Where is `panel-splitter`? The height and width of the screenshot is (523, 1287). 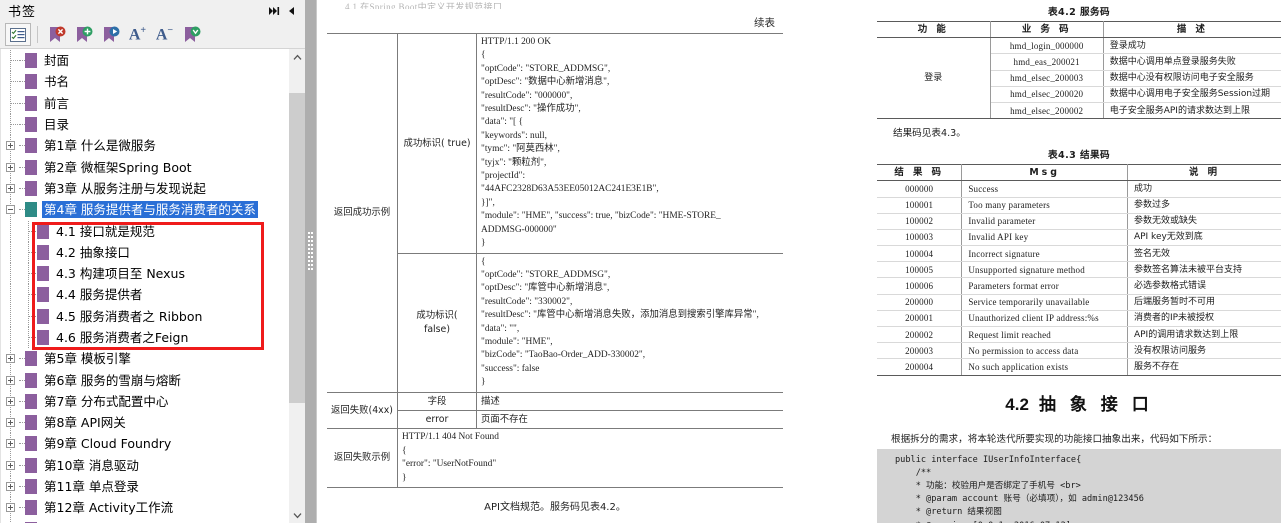 panel-splitter is located at coordinates (310, 261).